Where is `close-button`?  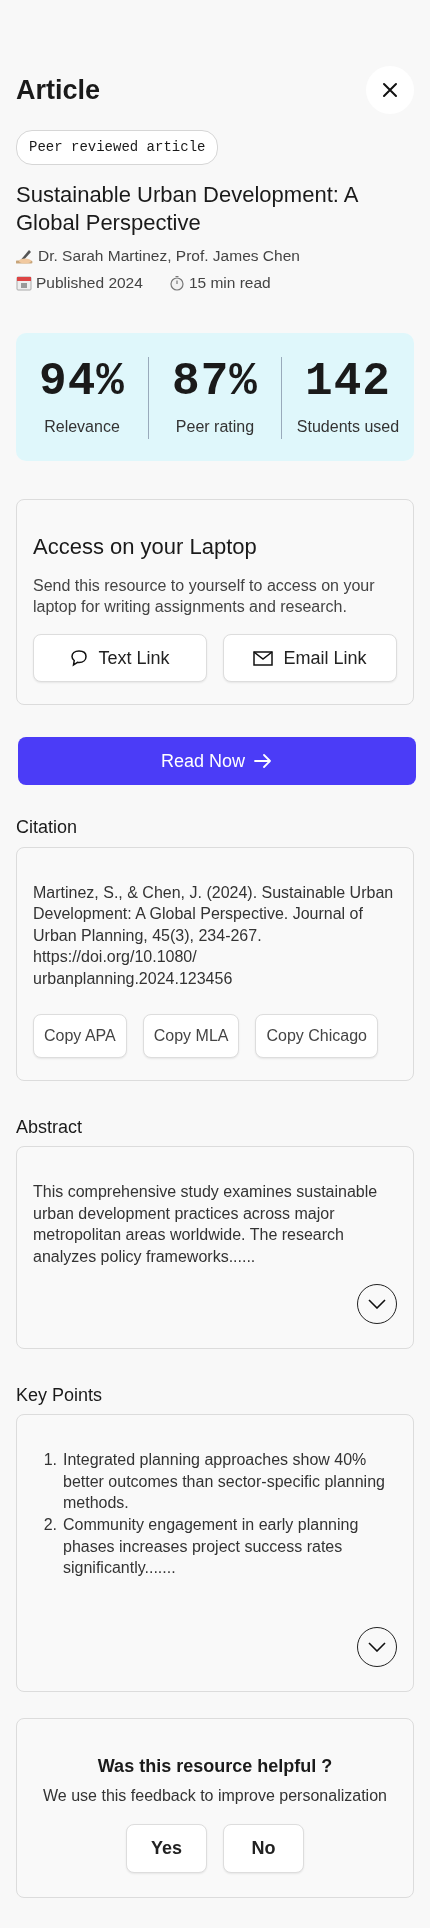
close-button is located at coordinates (390, 90).